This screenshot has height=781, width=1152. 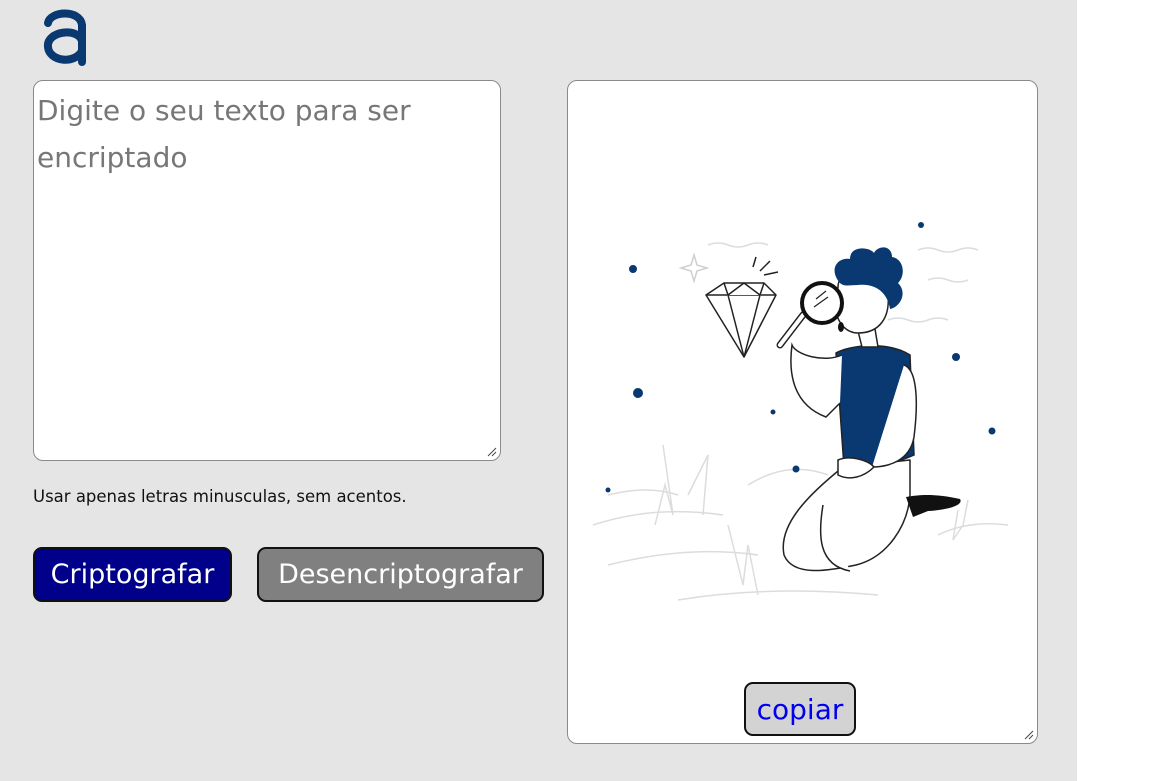 I want to click on decrypt-button: Desencriptografar, so click(x=400, y=574).